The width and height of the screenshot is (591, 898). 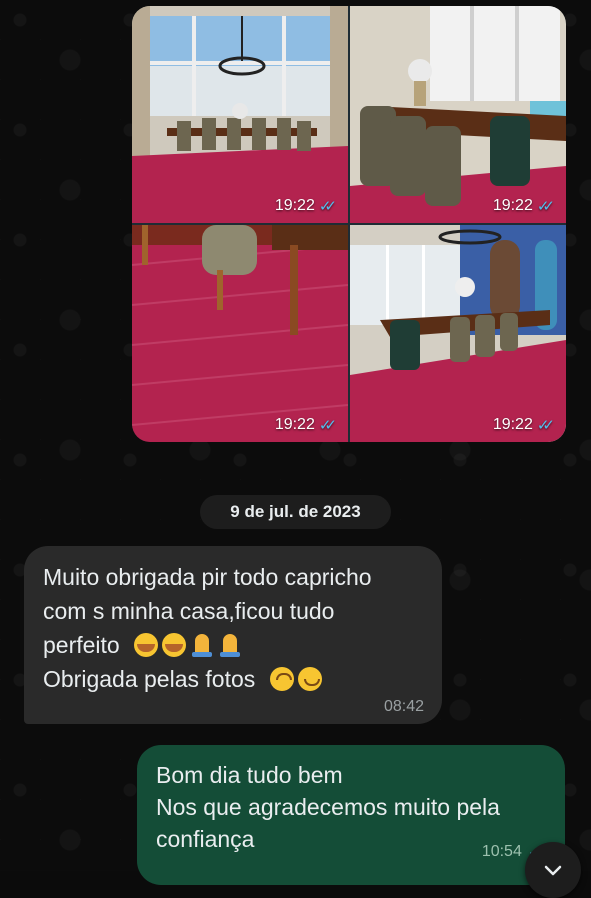 I want to click on dining-room-photo-1: 19:22 ✓✓, so click(x=240, y=114).